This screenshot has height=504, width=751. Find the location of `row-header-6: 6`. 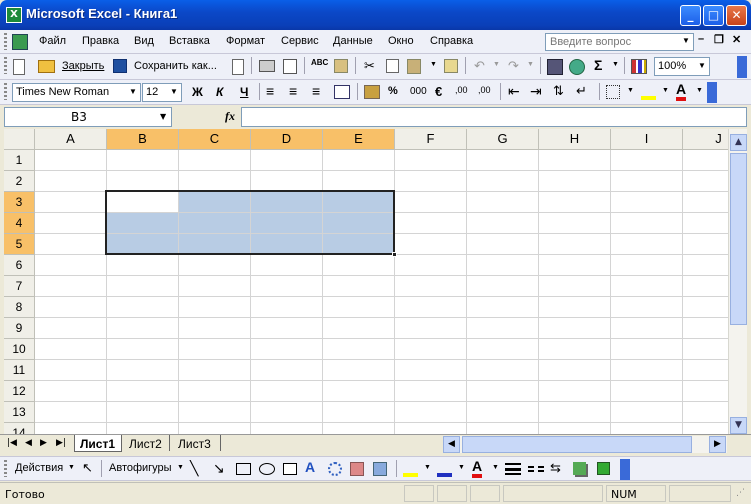

row-header-6: 6 is located at coordinates (19, 265).